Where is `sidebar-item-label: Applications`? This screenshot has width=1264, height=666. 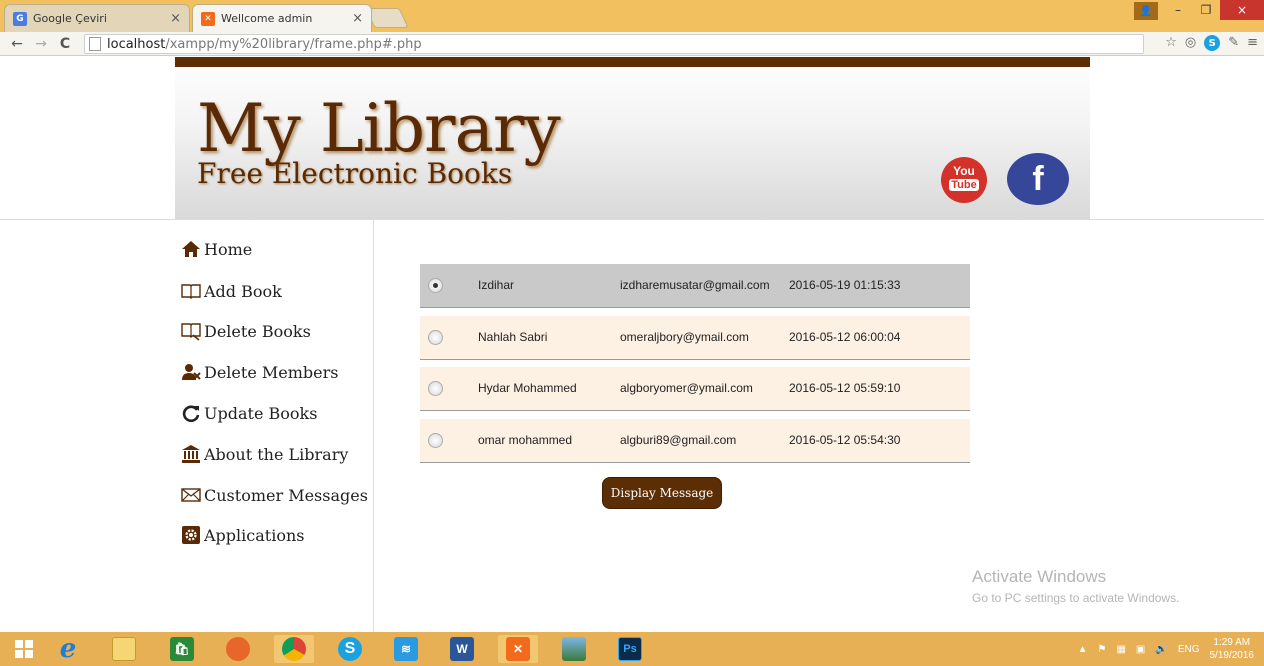 sidebar-item-label: Applications is located at coordinates (254, 535).